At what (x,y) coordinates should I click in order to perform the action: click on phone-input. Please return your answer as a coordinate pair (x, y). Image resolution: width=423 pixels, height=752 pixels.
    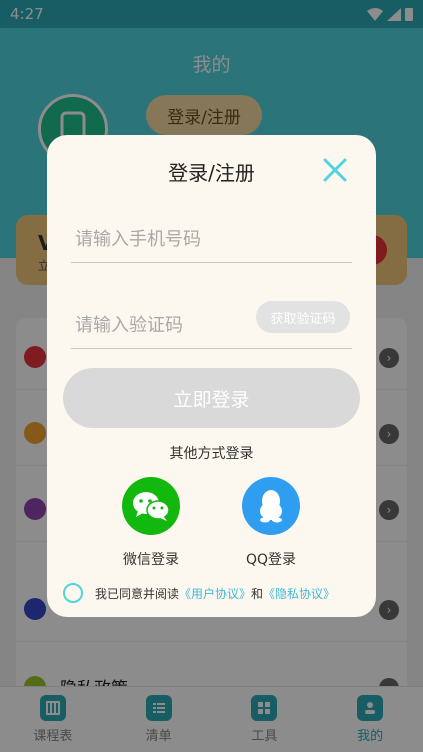
    Looking at the image, I should click on (205, 239).